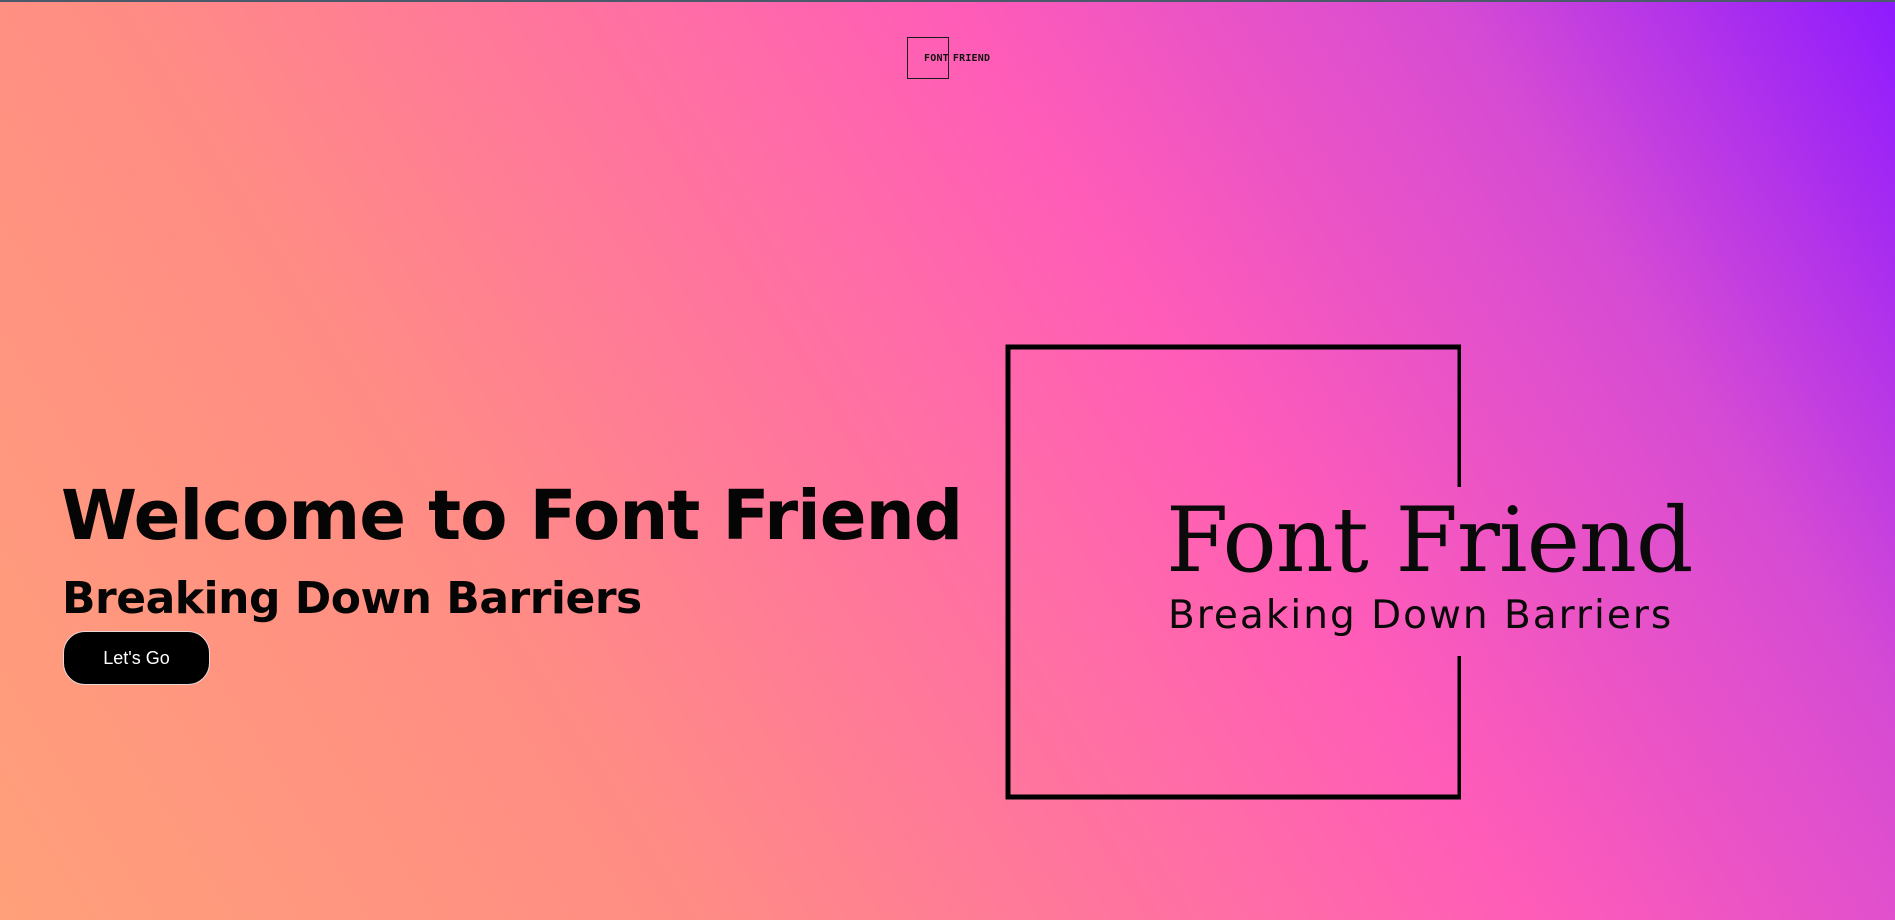 The height and width of the screenshot is (920, 1895). I want to click on hero-title: Welcome to Font Friend, so click(512, 516).